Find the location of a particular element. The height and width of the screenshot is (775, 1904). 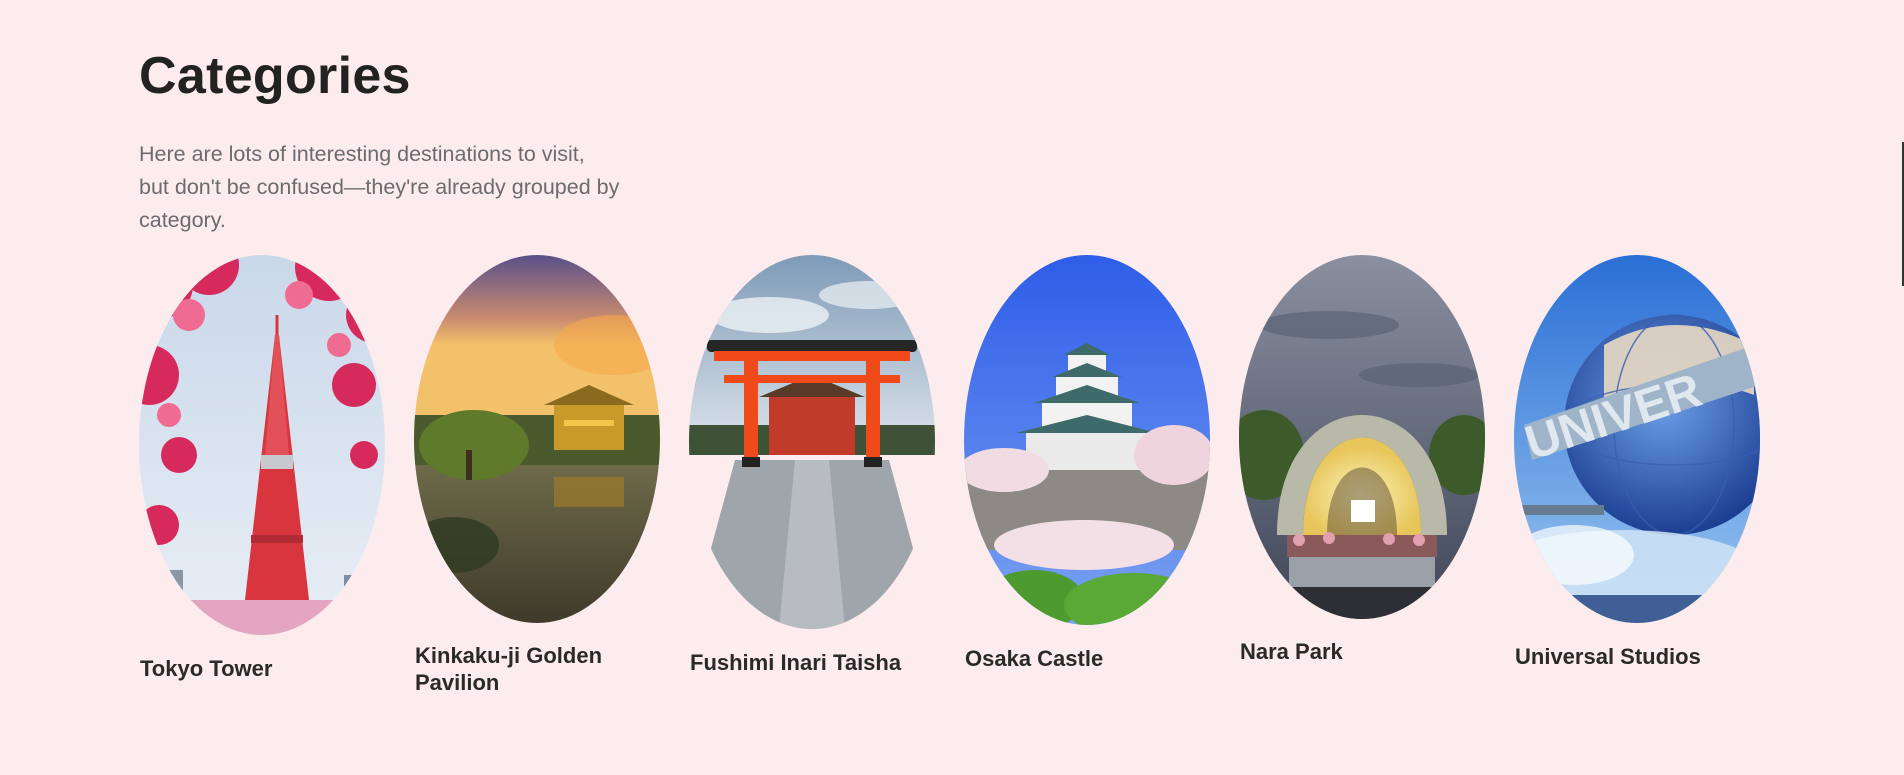

category-image: UNIVER is located at coordinates (1637, 439).